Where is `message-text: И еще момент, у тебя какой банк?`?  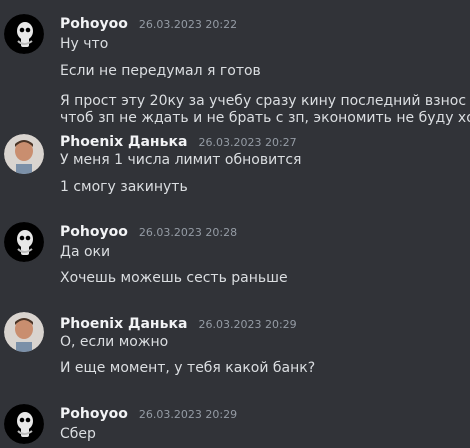 message-text: И еще момент, у тебя какой банк? is located at coordinates (188, 368).